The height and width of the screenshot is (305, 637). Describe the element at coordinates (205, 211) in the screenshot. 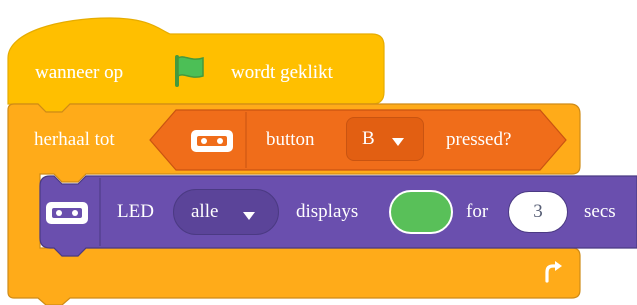

I see `led-target-value: alle` at that location.